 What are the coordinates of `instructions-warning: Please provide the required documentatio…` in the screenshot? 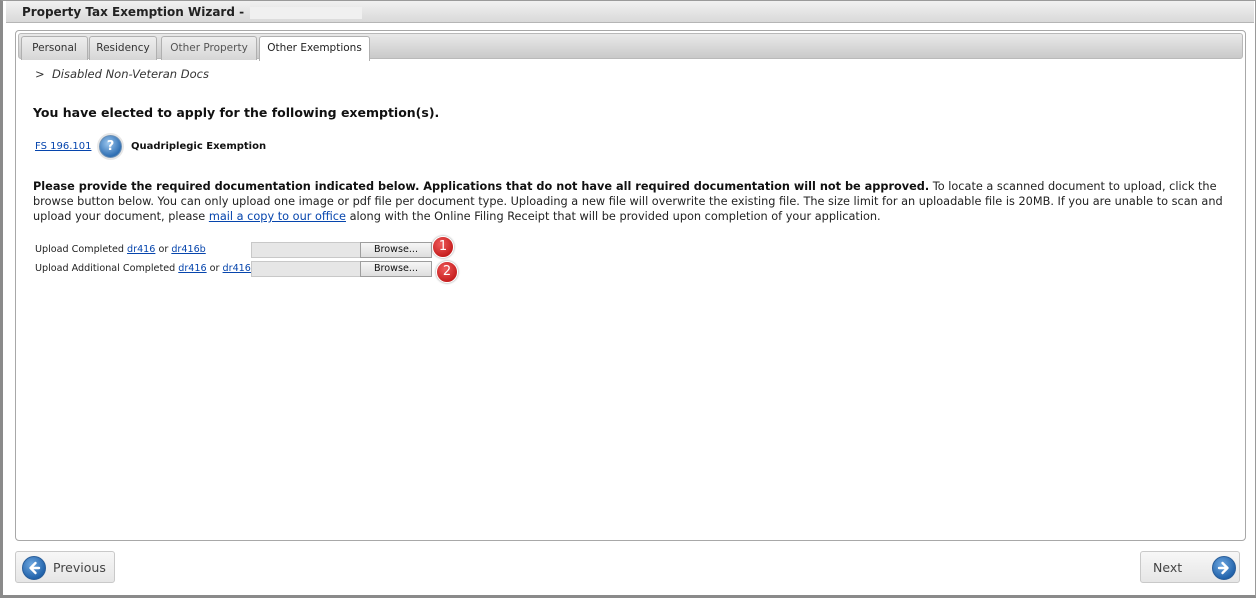 It's located at (481, 186).